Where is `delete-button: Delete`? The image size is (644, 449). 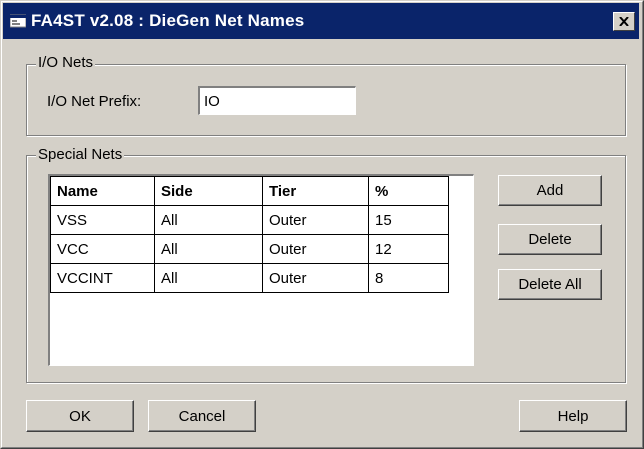
delete-button: Delete is located at coordinates (550, 239).